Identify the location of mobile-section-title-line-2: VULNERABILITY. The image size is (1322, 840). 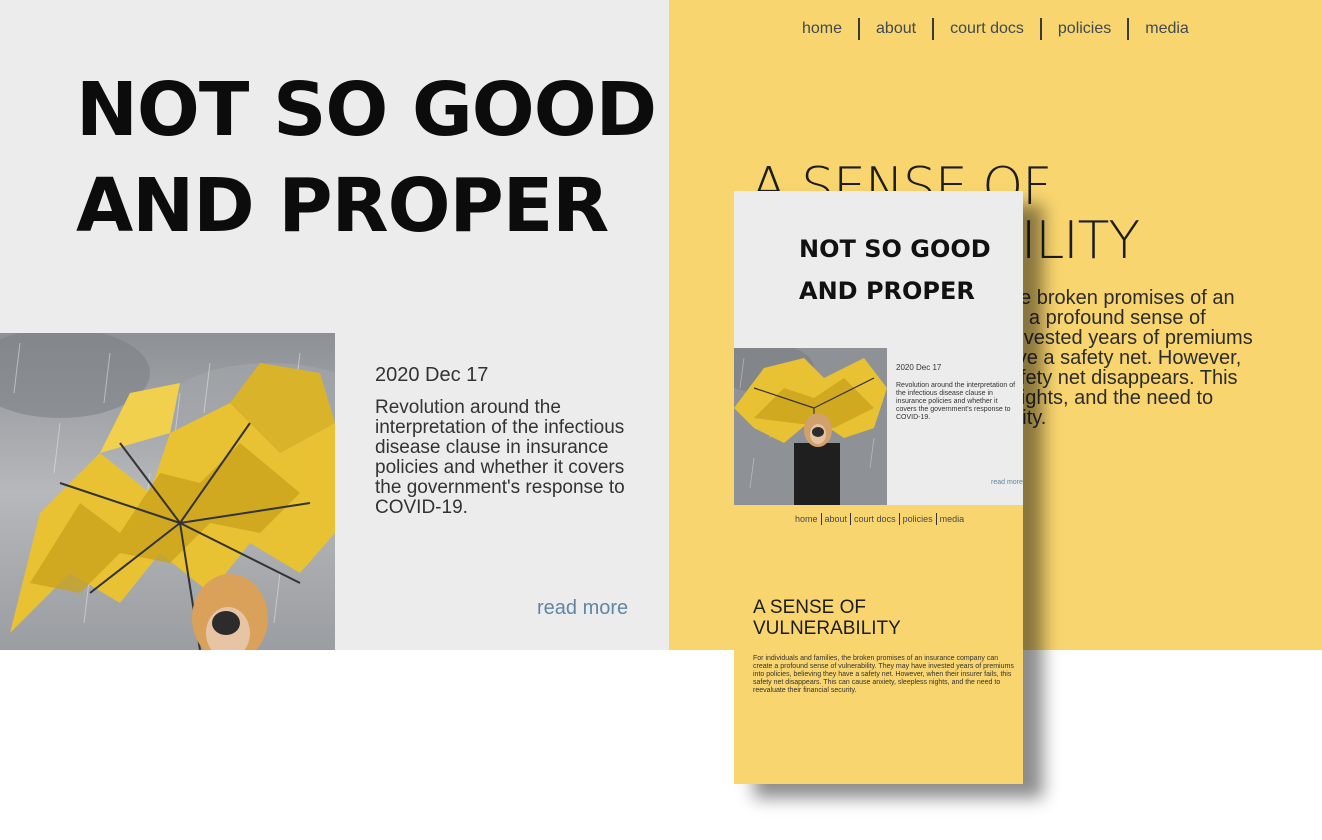
(827, 628).